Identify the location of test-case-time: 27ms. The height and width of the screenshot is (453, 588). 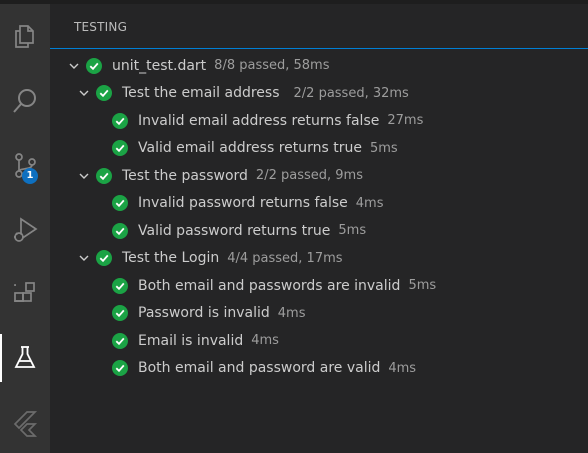
(405, 121).